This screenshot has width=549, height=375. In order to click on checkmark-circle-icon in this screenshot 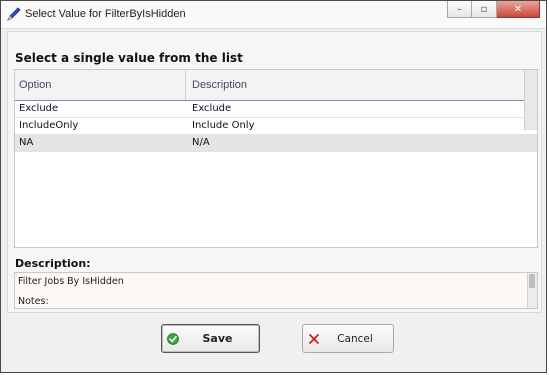, I will do `click(173, 339)`.